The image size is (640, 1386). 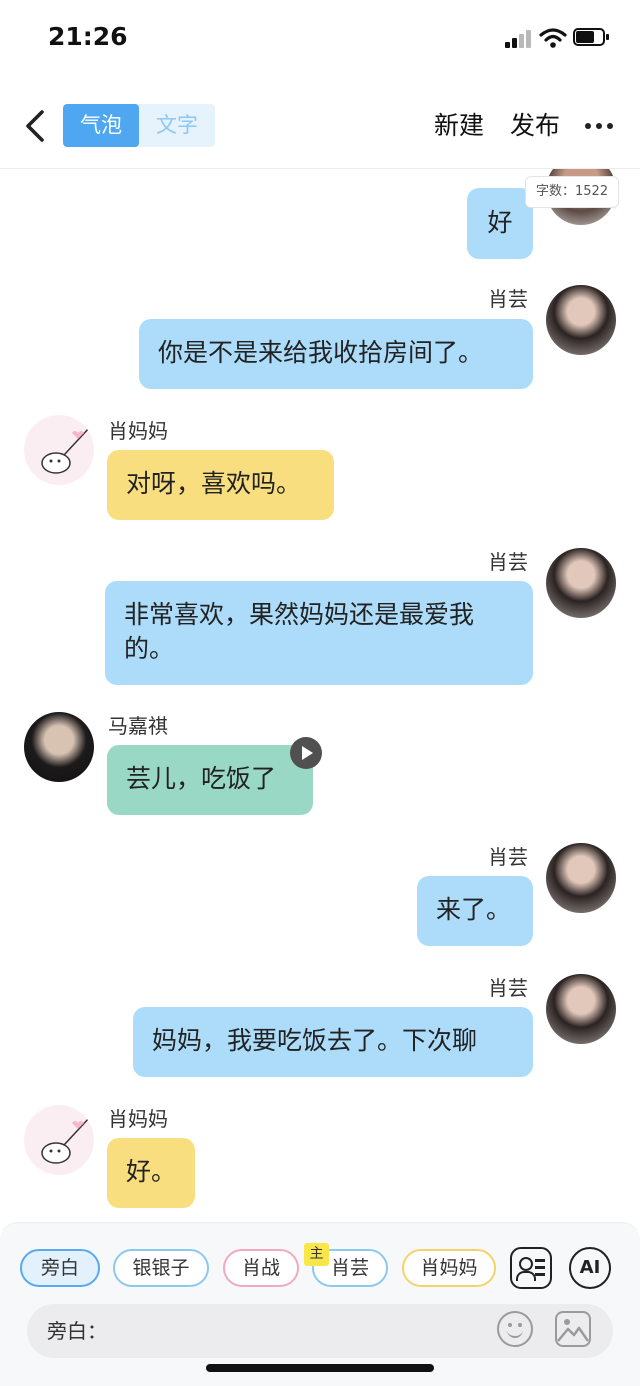 What do you see at coordinates (88, 36) in the screenshot?
I see `status-time: 21:26` at bounding box center [88, 36].